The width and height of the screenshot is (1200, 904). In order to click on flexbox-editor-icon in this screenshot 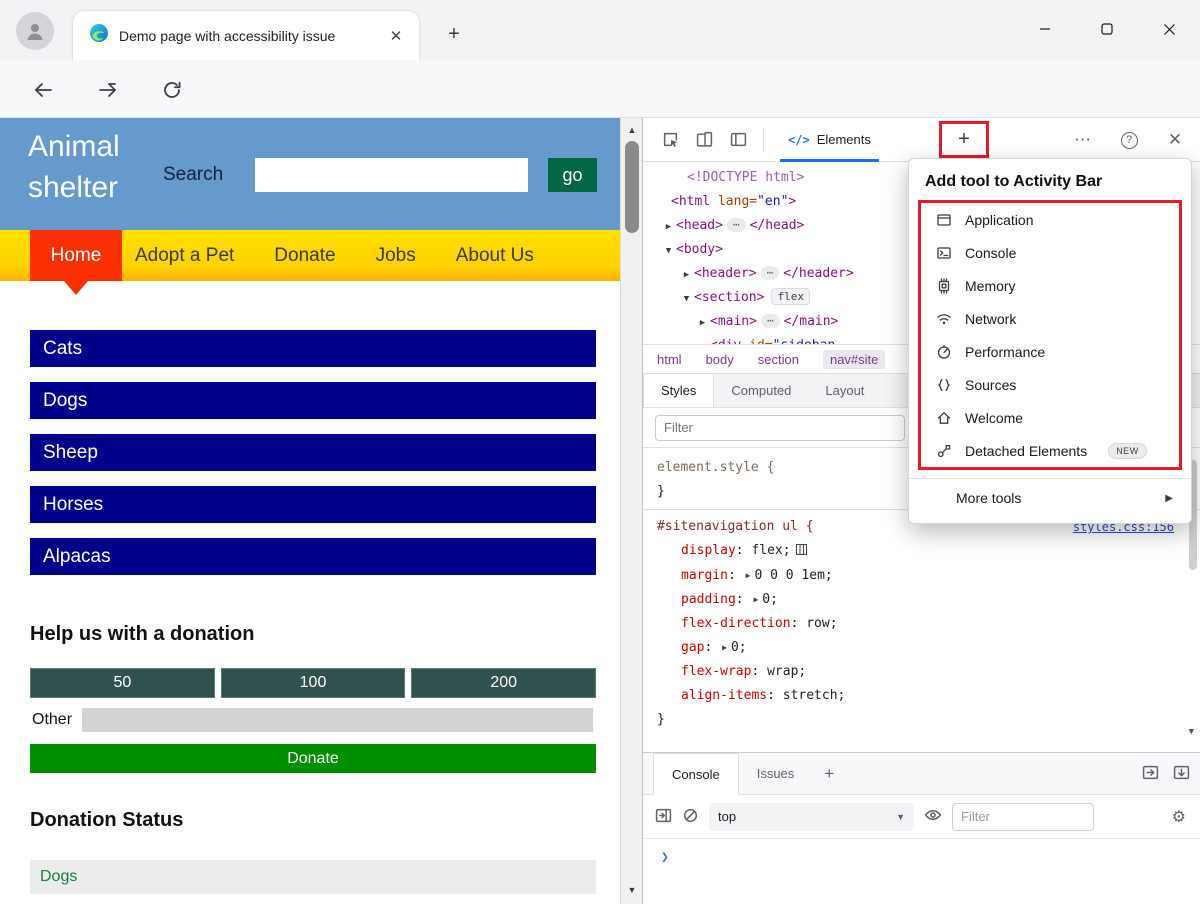, I will do `click(801, 552)`.